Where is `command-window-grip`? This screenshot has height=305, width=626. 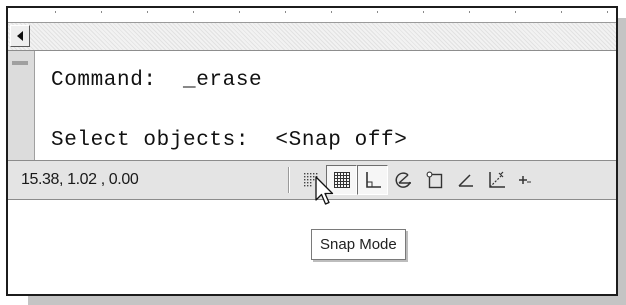
command-window-grip is located at coordinates (21, 105).